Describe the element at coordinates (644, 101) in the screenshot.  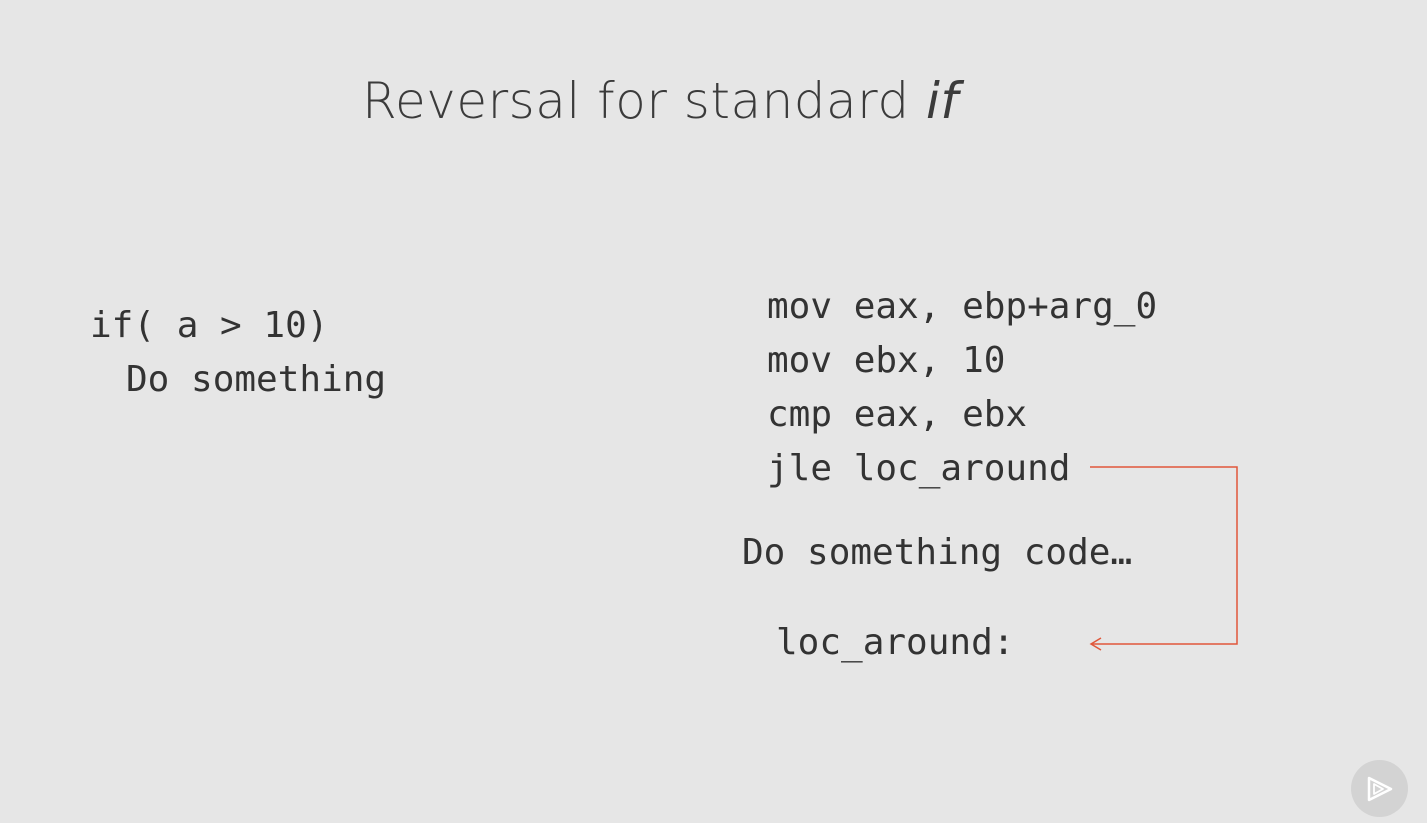
I see `slide-title-main: Reversal for standard` at that location.